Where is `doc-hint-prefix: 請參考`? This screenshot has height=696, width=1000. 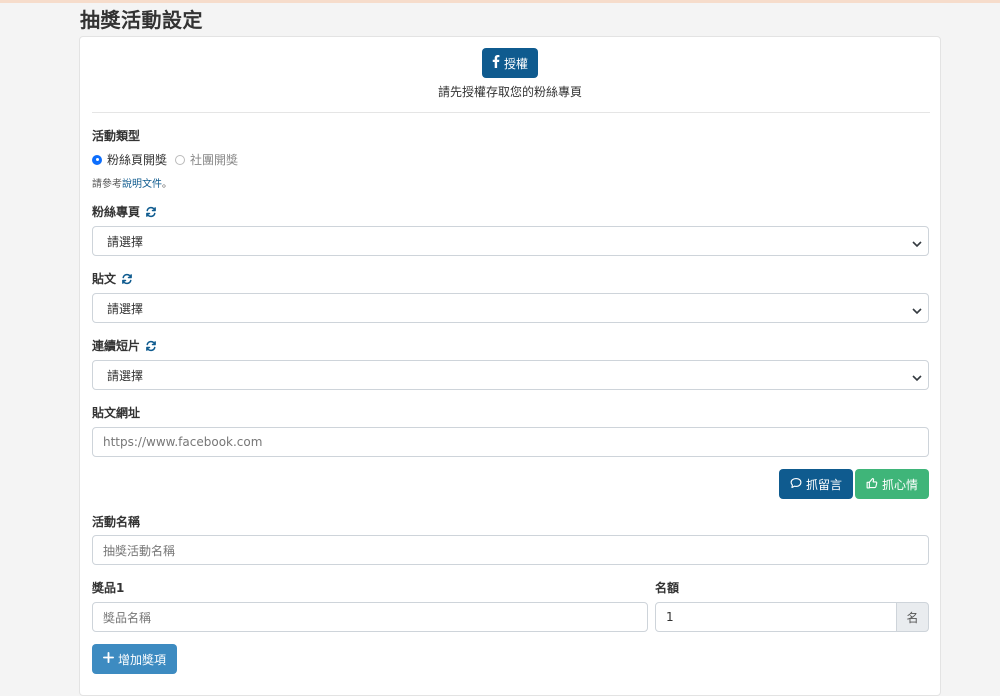
doc-hint-prefix: 請參考 is located at coordinates (107, 184).